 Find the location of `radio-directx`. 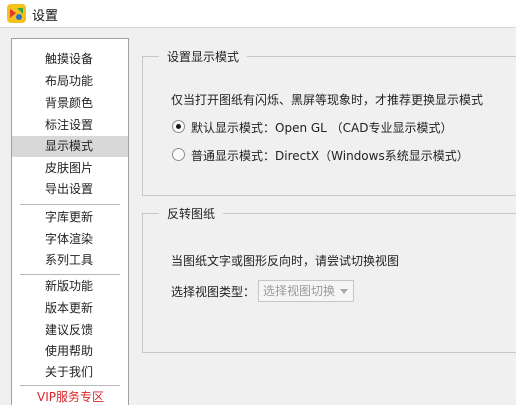

radio-directx is located at coordinates (178, 154).